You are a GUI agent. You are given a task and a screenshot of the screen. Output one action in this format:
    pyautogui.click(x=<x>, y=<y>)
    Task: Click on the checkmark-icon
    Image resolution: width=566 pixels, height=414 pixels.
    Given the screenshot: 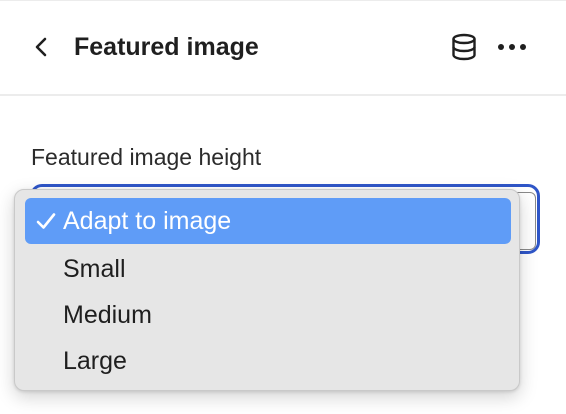 What is the action you would take?
    pyautogui.click(x=46, y=221)
    